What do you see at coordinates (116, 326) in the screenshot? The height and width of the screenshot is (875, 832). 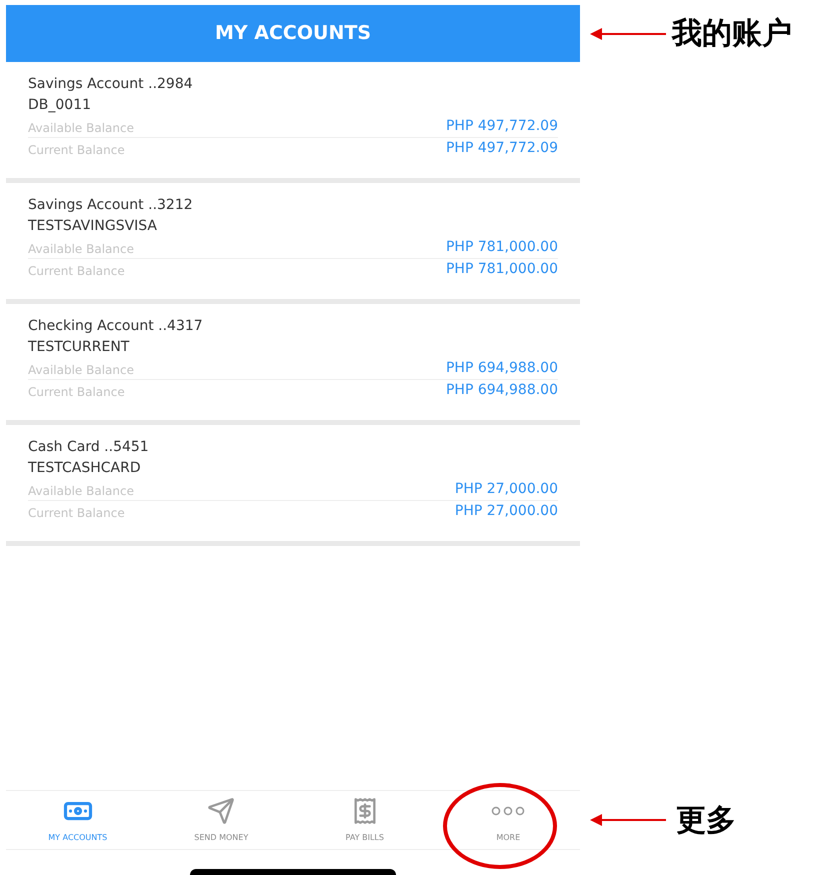 I see `account-name: Checking Account ..4317` at bounding box center [116, 326].